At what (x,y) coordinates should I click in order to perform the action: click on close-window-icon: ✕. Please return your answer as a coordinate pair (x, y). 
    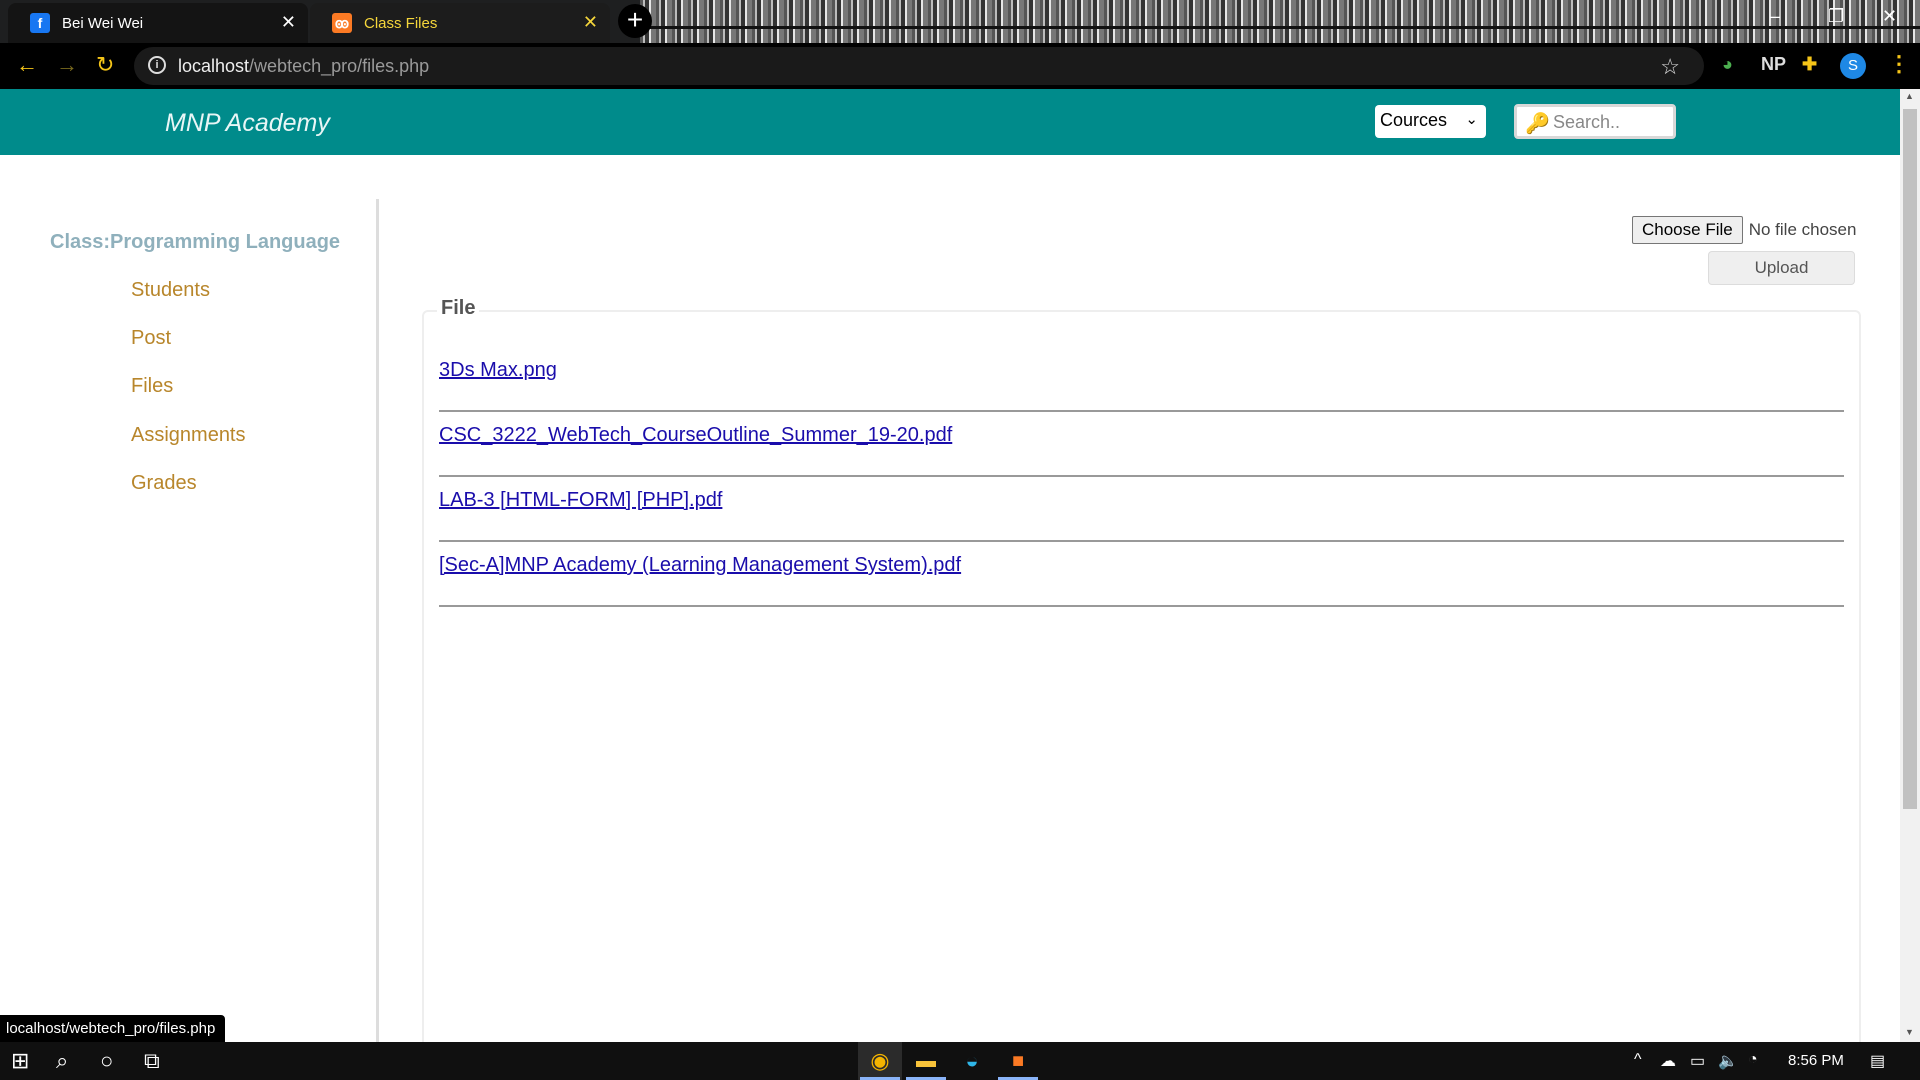
    Looking at the image, I should click on (1889, 16).